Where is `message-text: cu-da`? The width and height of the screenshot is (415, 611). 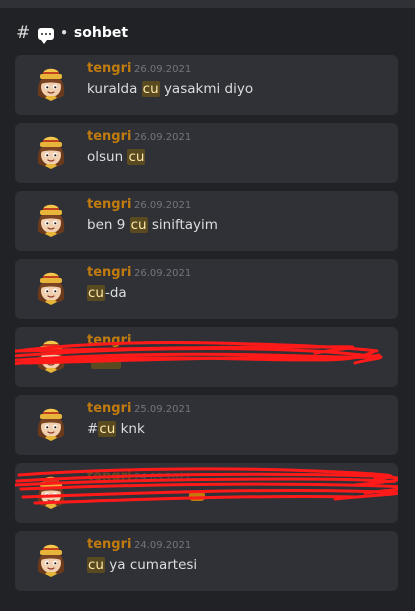 message-text: cu-da is located at coordinates (107, 293).